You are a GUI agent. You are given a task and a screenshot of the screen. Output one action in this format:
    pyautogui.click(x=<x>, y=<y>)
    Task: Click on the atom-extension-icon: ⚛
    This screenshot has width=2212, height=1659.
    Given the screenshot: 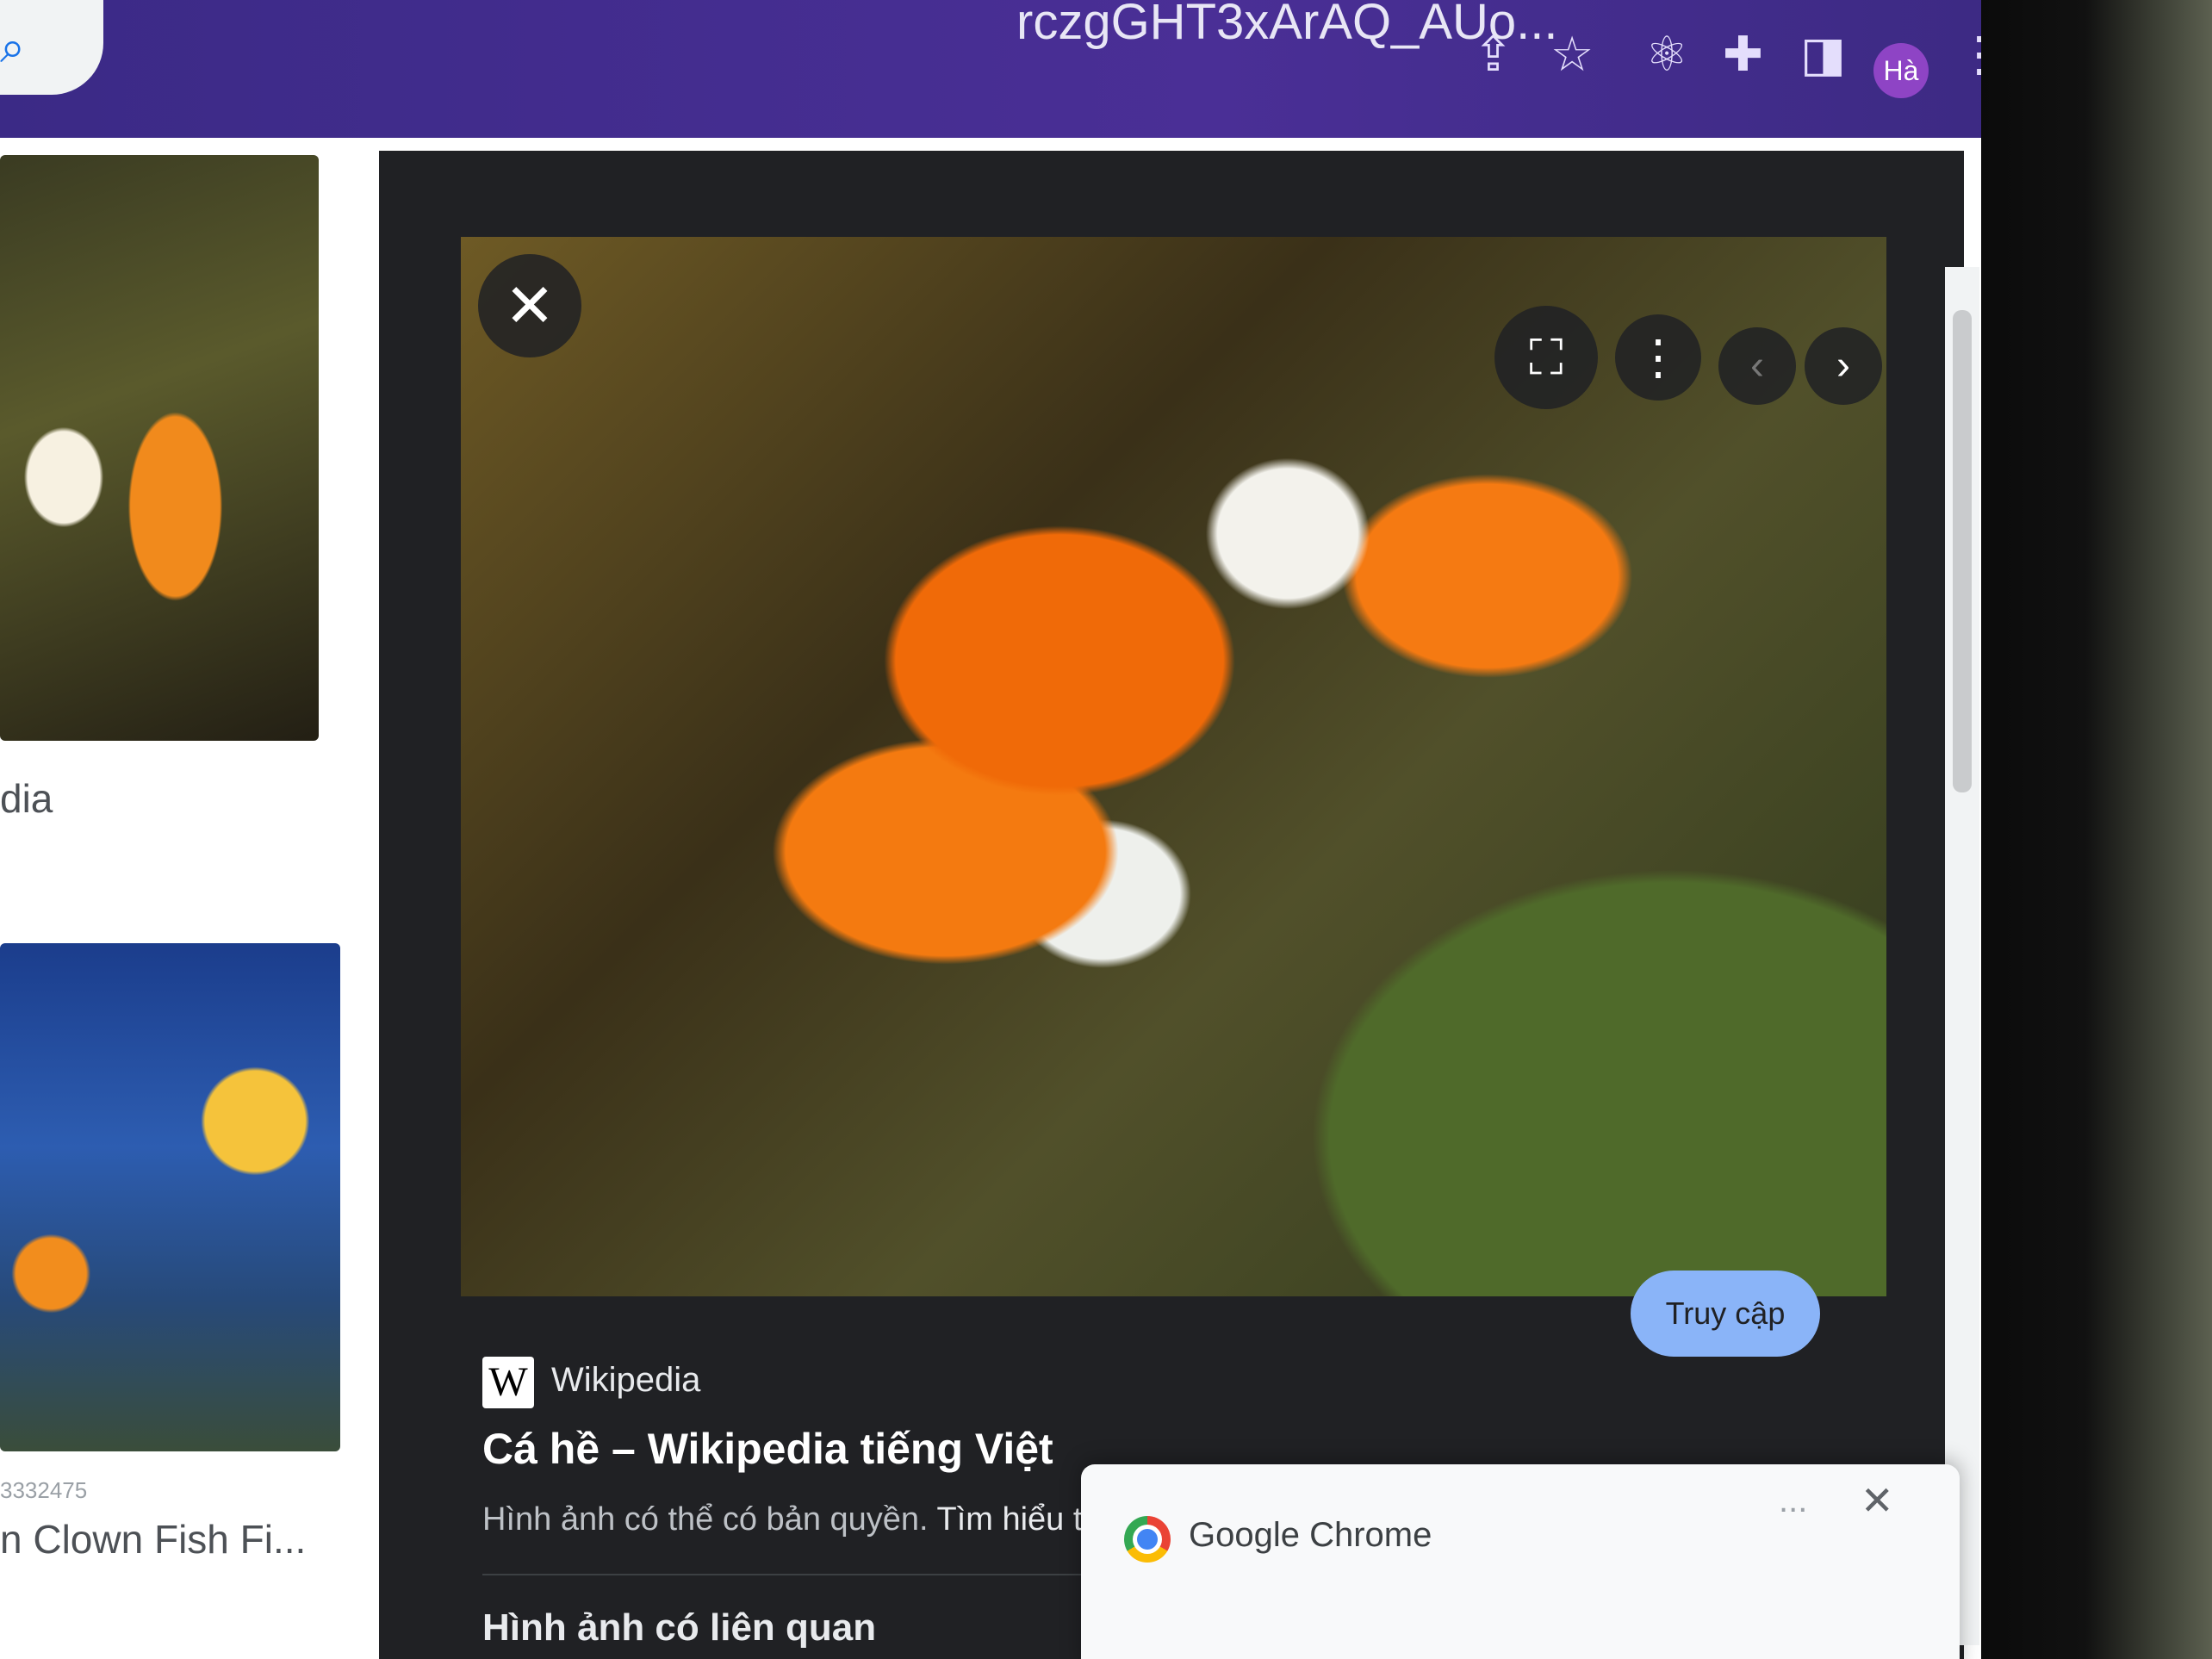 What is the action you would take?
    pyautogui.click(x=1666, y=54)
    